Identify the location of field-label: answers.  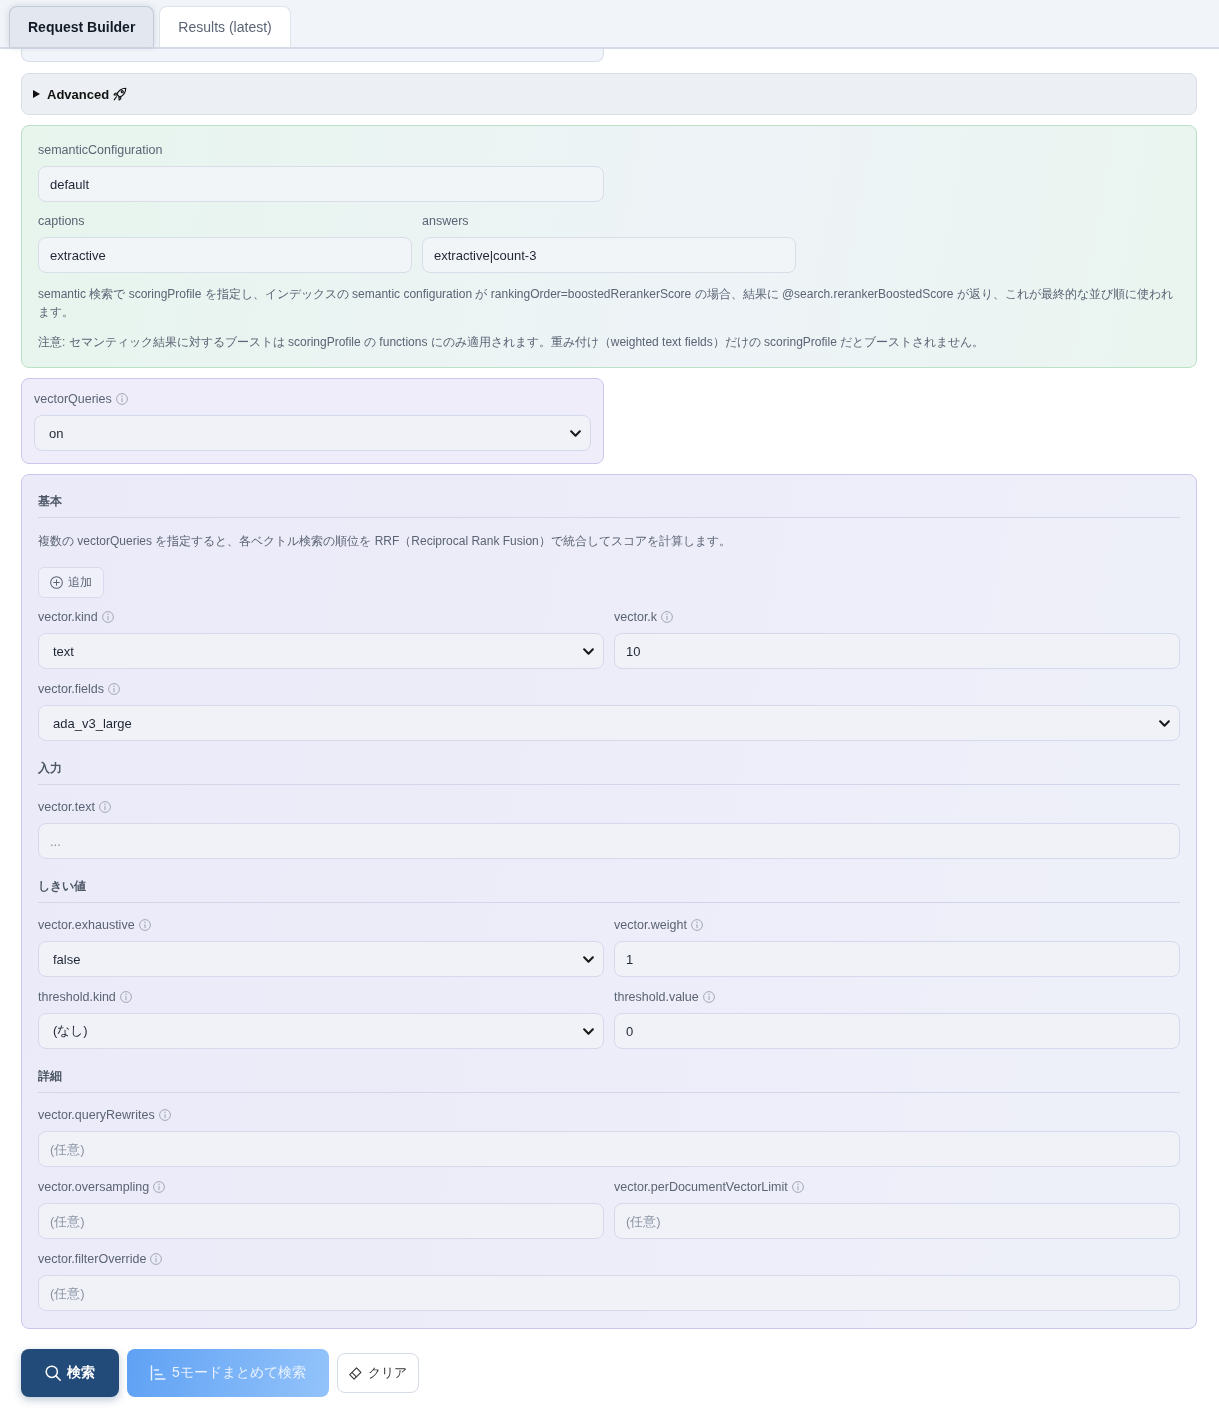
(445, 221).